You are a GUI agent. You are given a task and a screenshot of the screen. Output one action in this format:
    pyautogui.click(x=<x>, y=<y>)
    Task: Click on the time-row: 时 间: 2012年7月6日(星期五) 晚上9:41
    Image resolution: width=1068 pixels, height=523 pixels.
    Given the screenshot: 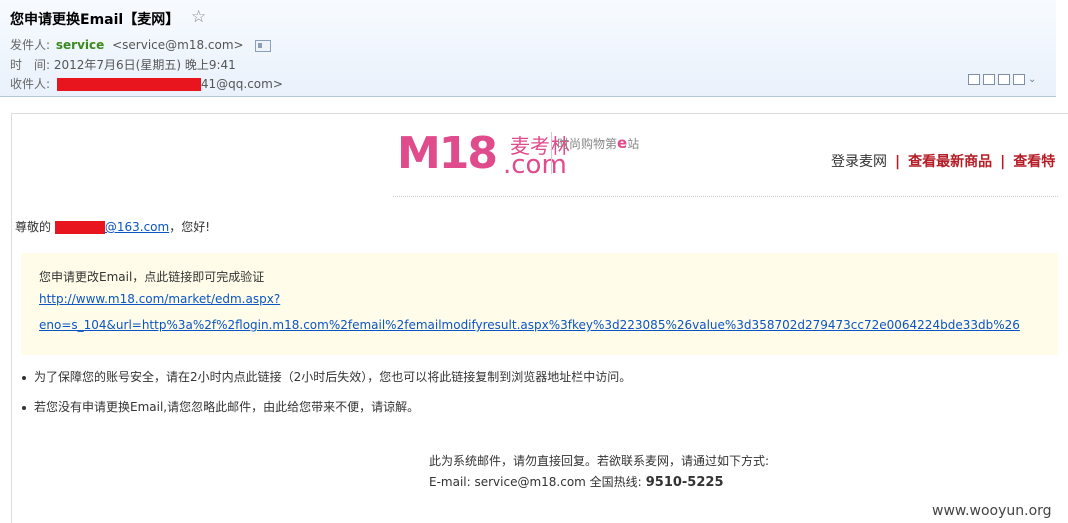 What is the action you would take?
    pyautogui.click(x=123, y=64)
    